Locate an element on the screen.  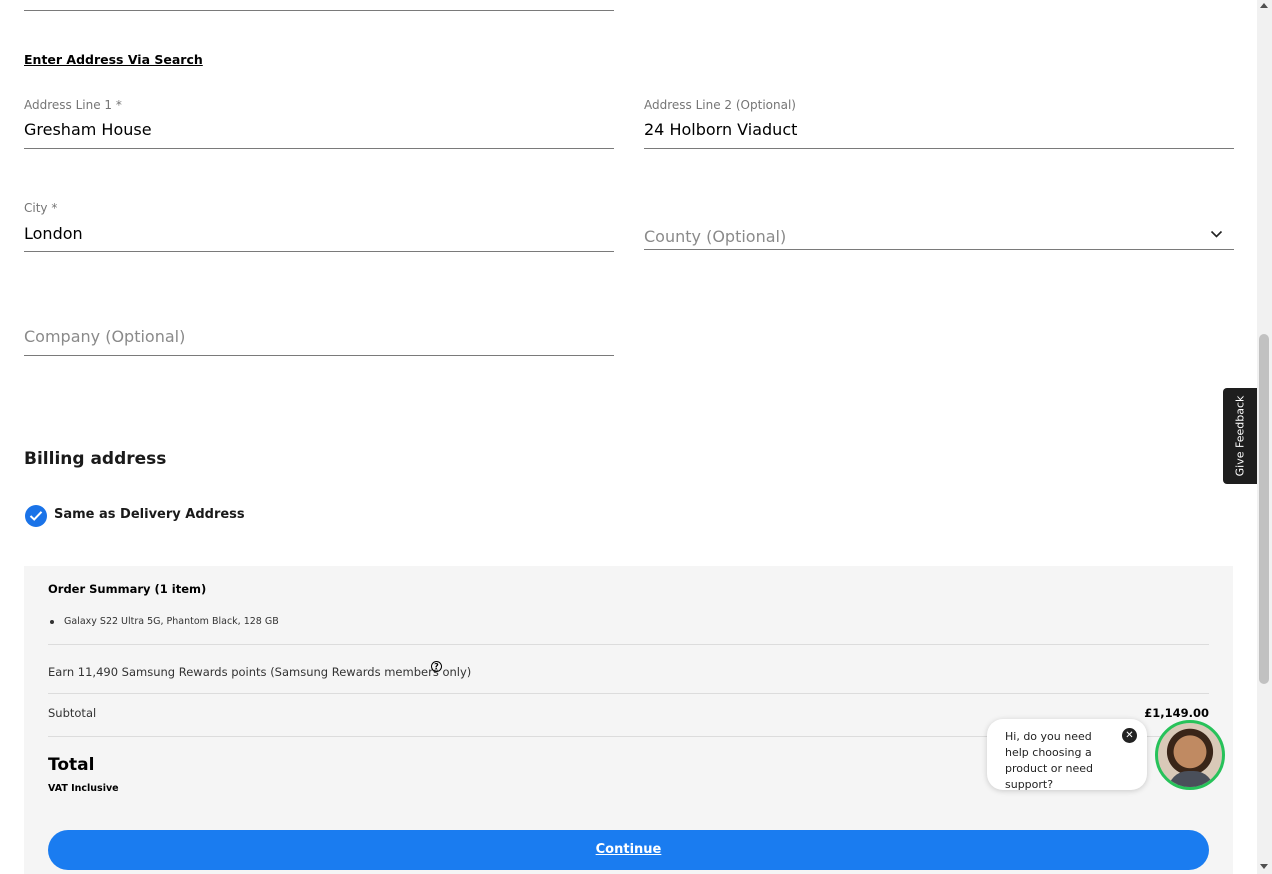
help-icon: ? is located at coordinates (436, 666).